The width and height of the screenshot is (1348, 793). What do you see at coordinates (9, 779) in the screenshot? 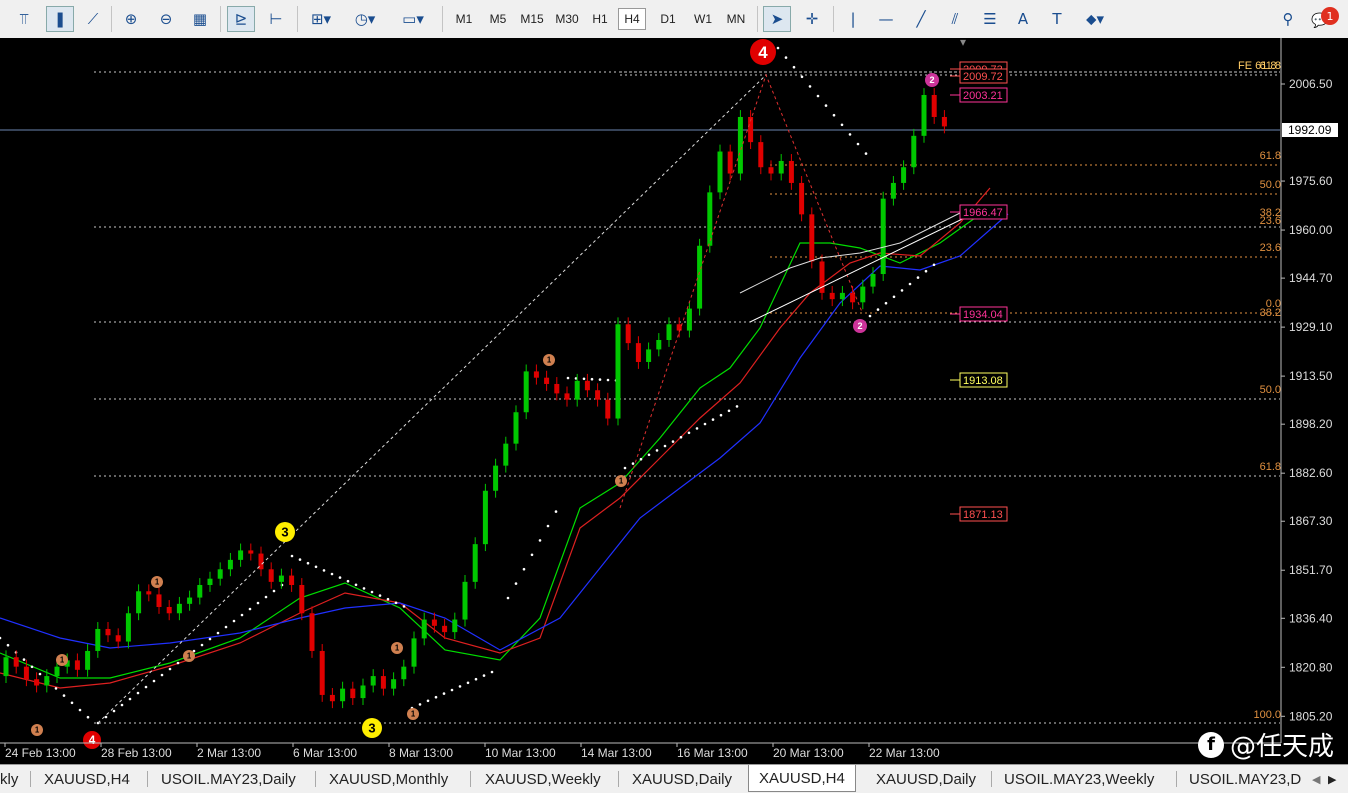
I see `tab-weekly-partial: kly` at bounding box center [9, 779].